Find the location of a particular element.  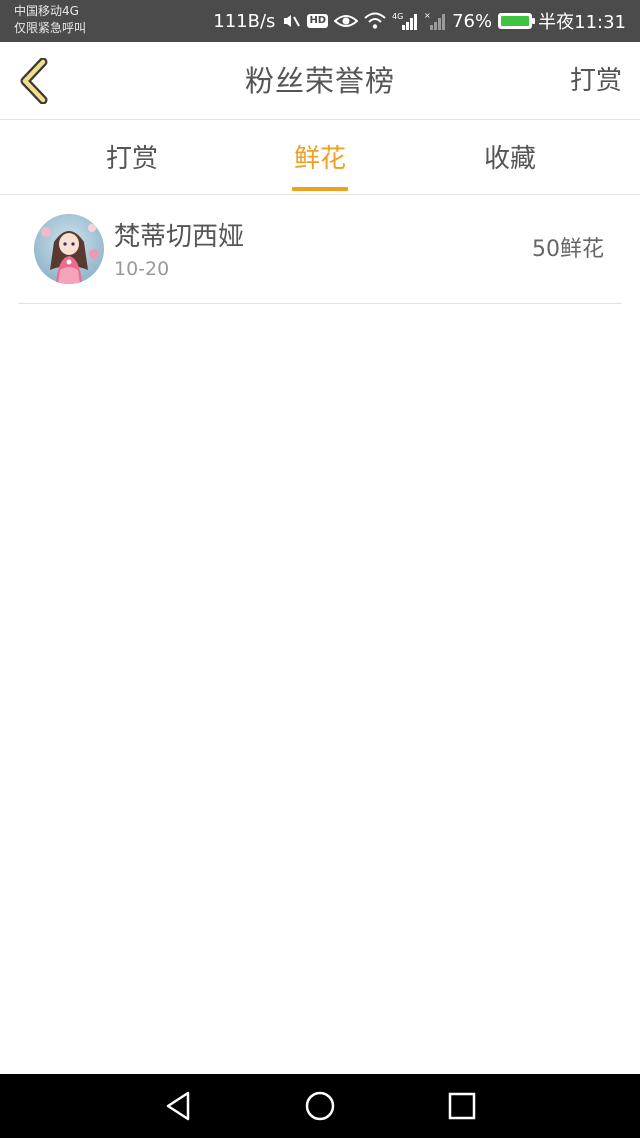

signal-icon: 4G is located at coordinates (405, 21).